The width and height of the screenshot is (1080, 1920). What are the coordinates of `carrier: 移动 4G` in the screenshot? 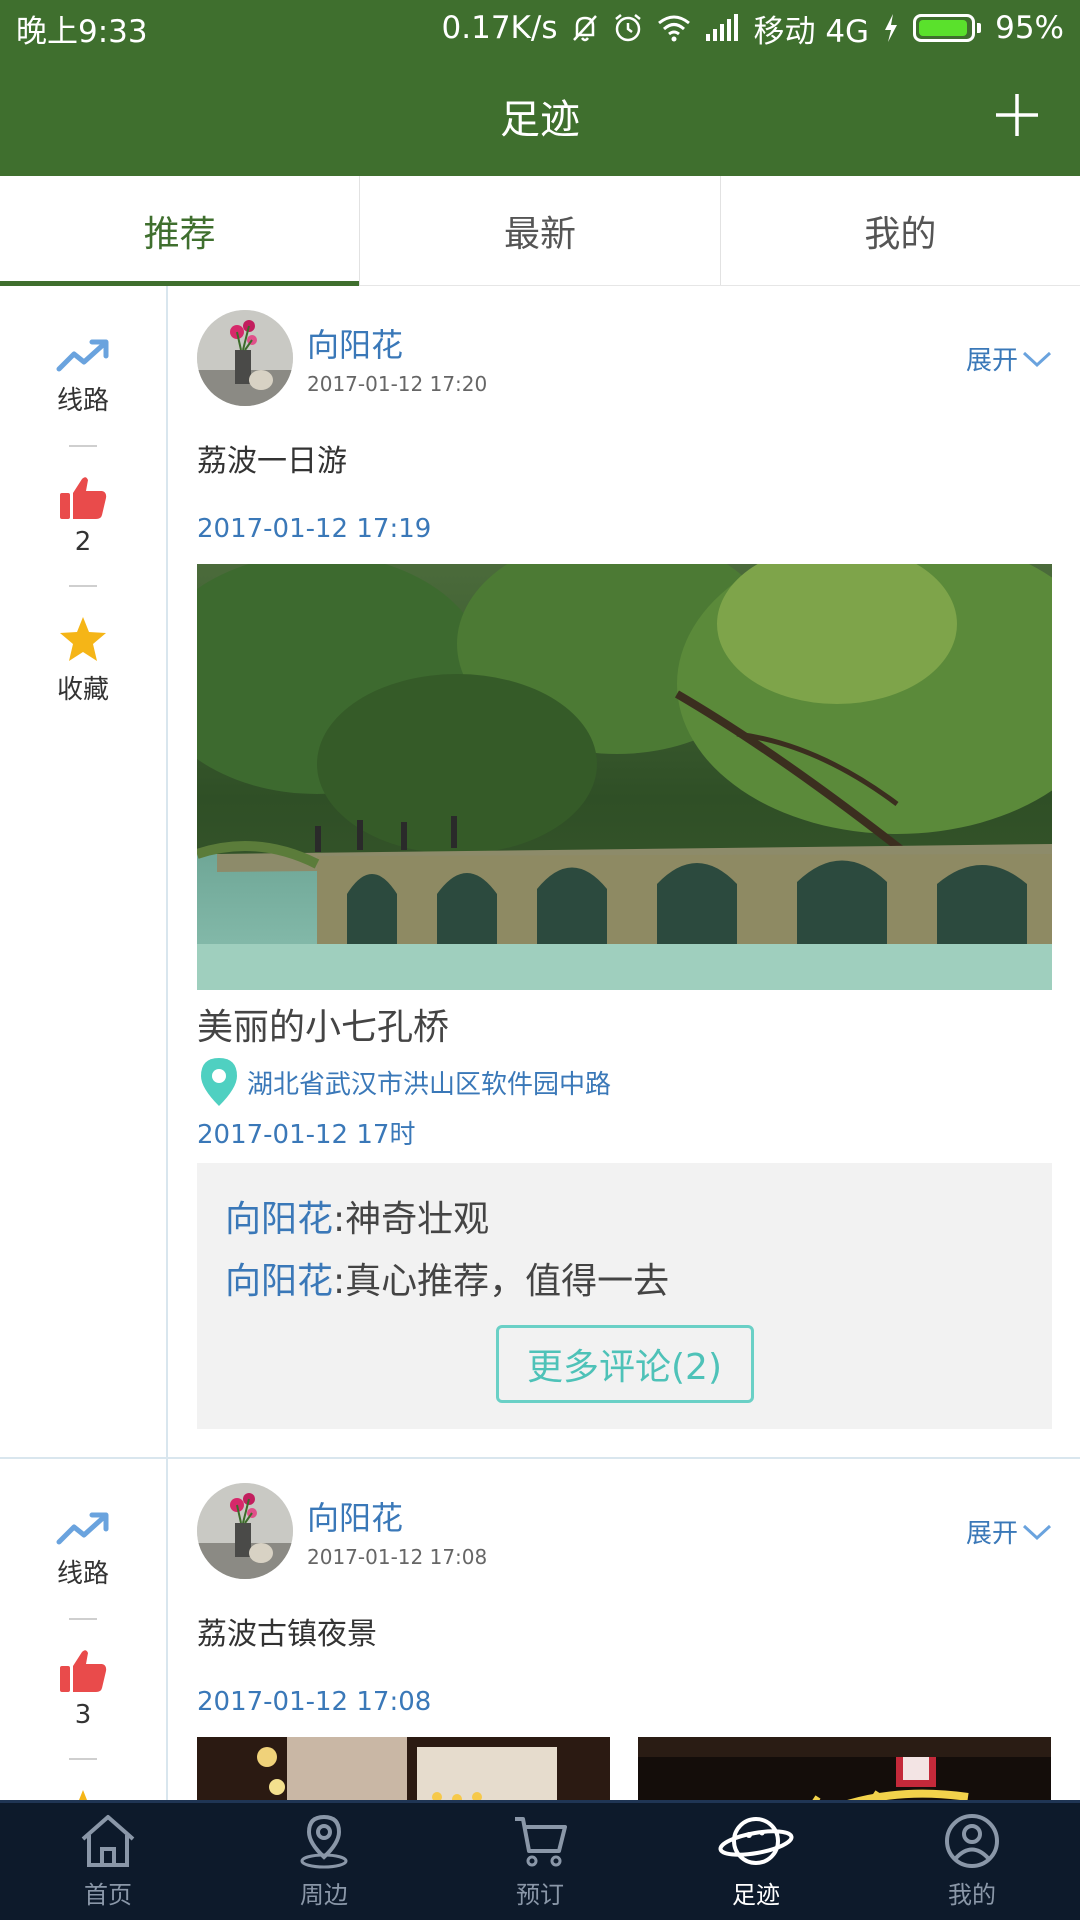 It's located at (811, 31).